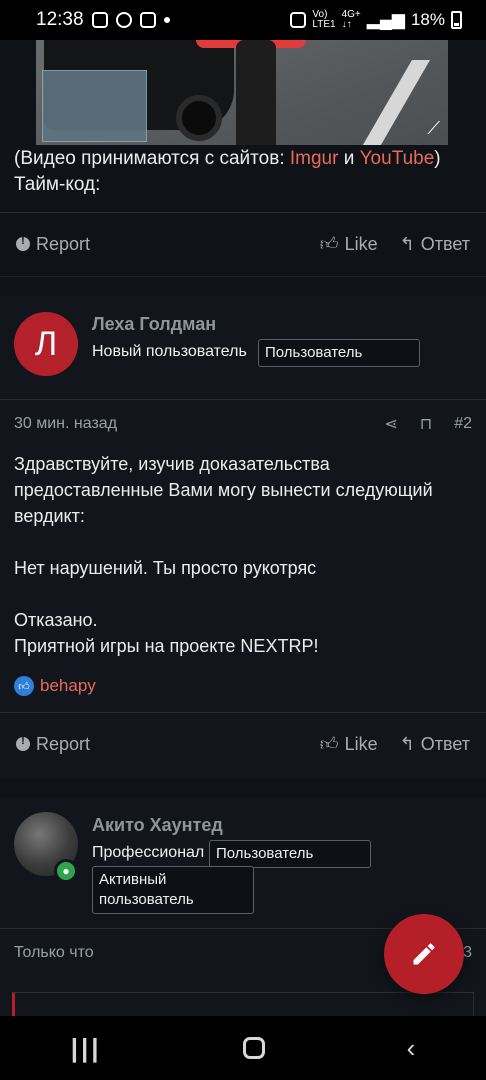  Describe the element at coordinates (157, 825) in the screenshot. I see `author-name: Акито Хаунтед` at that location.